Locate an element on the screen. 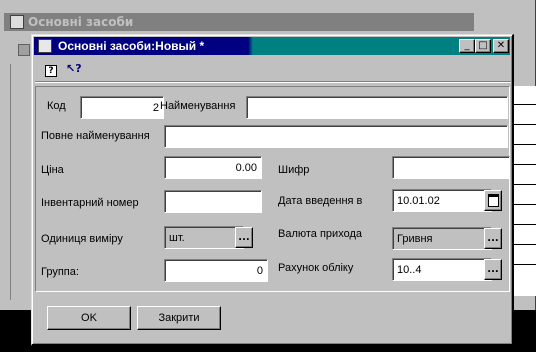 This screenshot has width=536, height=352. whats-this-icon: ↖? is located at coordinates (74, 70).